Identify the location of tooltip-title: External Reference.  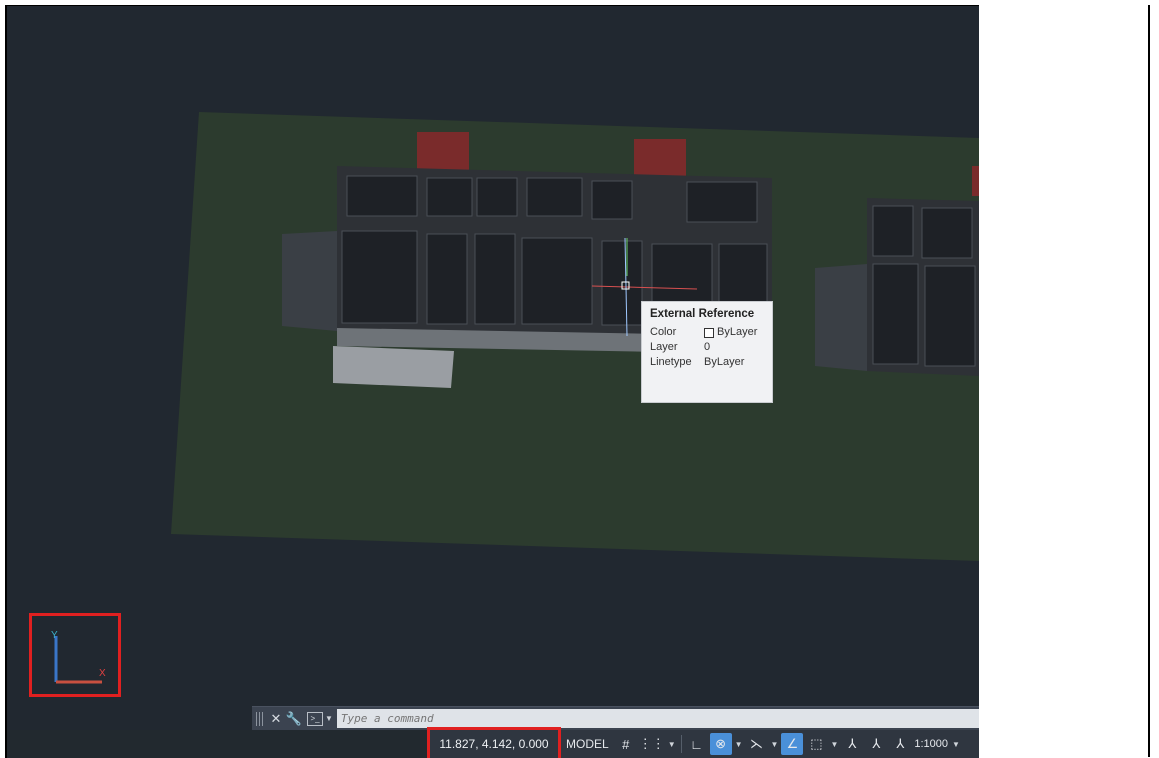
(702, 314).